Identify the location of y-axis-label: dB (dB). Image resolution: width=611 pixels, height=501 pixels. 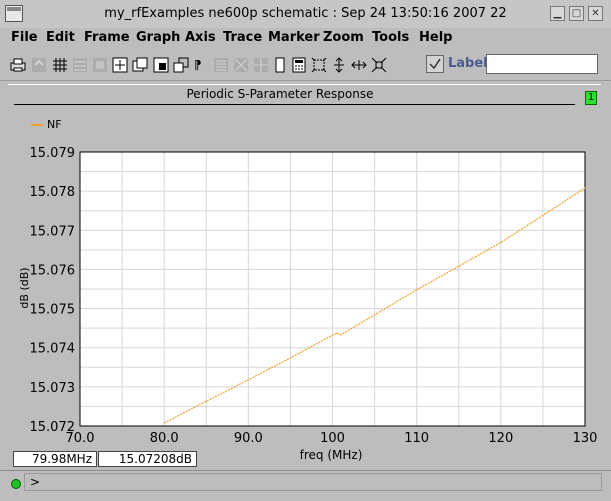
(24, 287).